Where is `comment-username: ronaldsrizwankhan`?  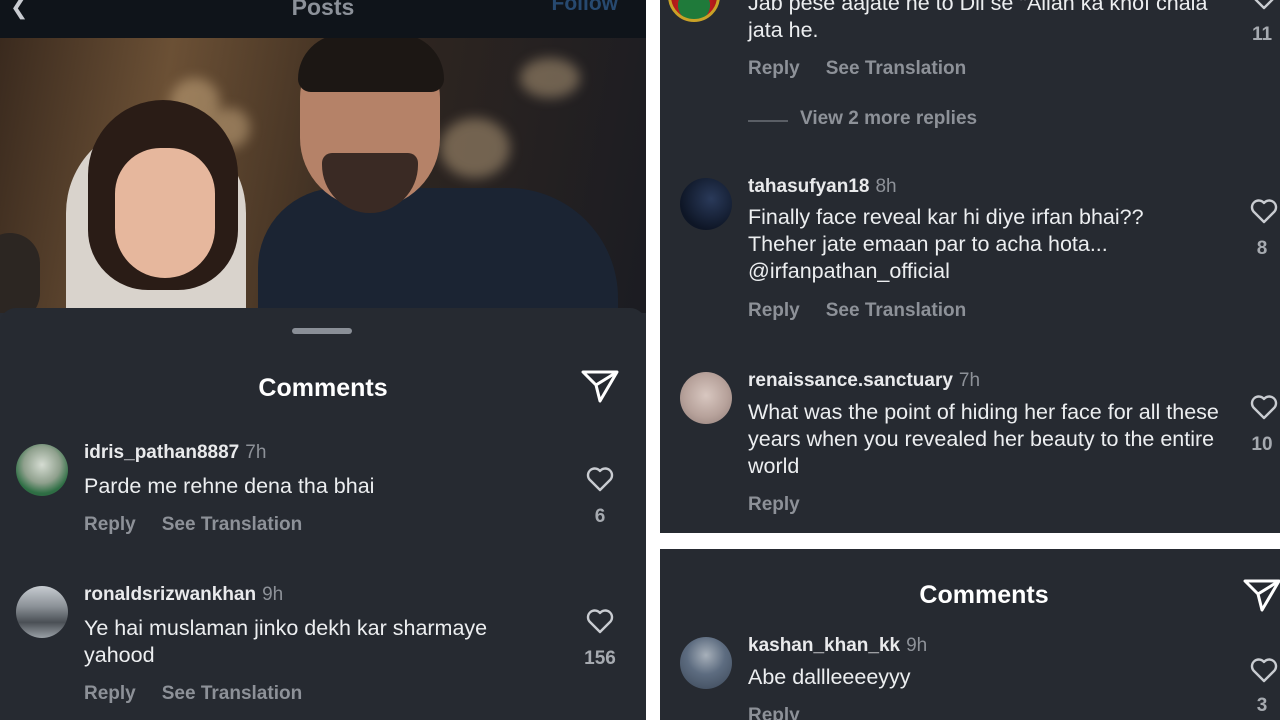
comment-username: ronaldsrizwankhan is located at coordinates (170, 594).